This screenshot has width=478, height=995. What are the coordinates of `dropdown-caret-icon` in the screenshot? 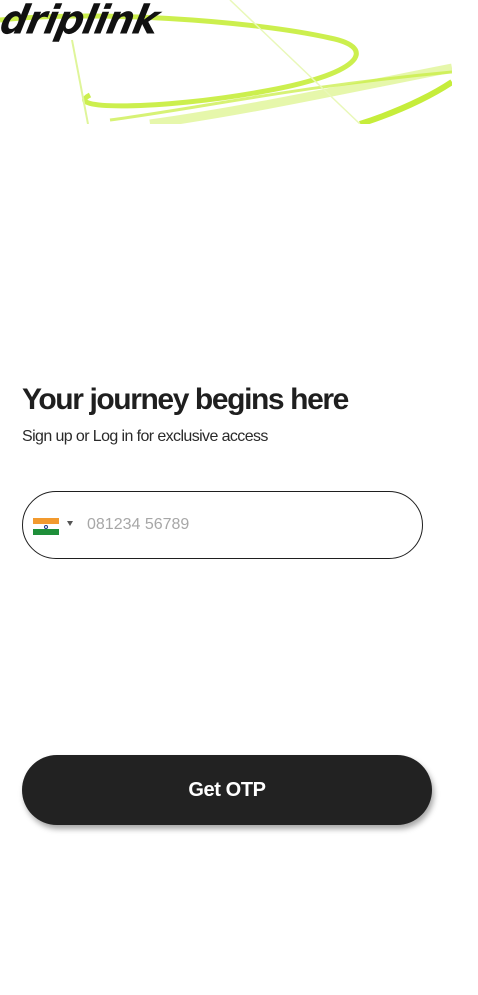 It's located at (70, 523).